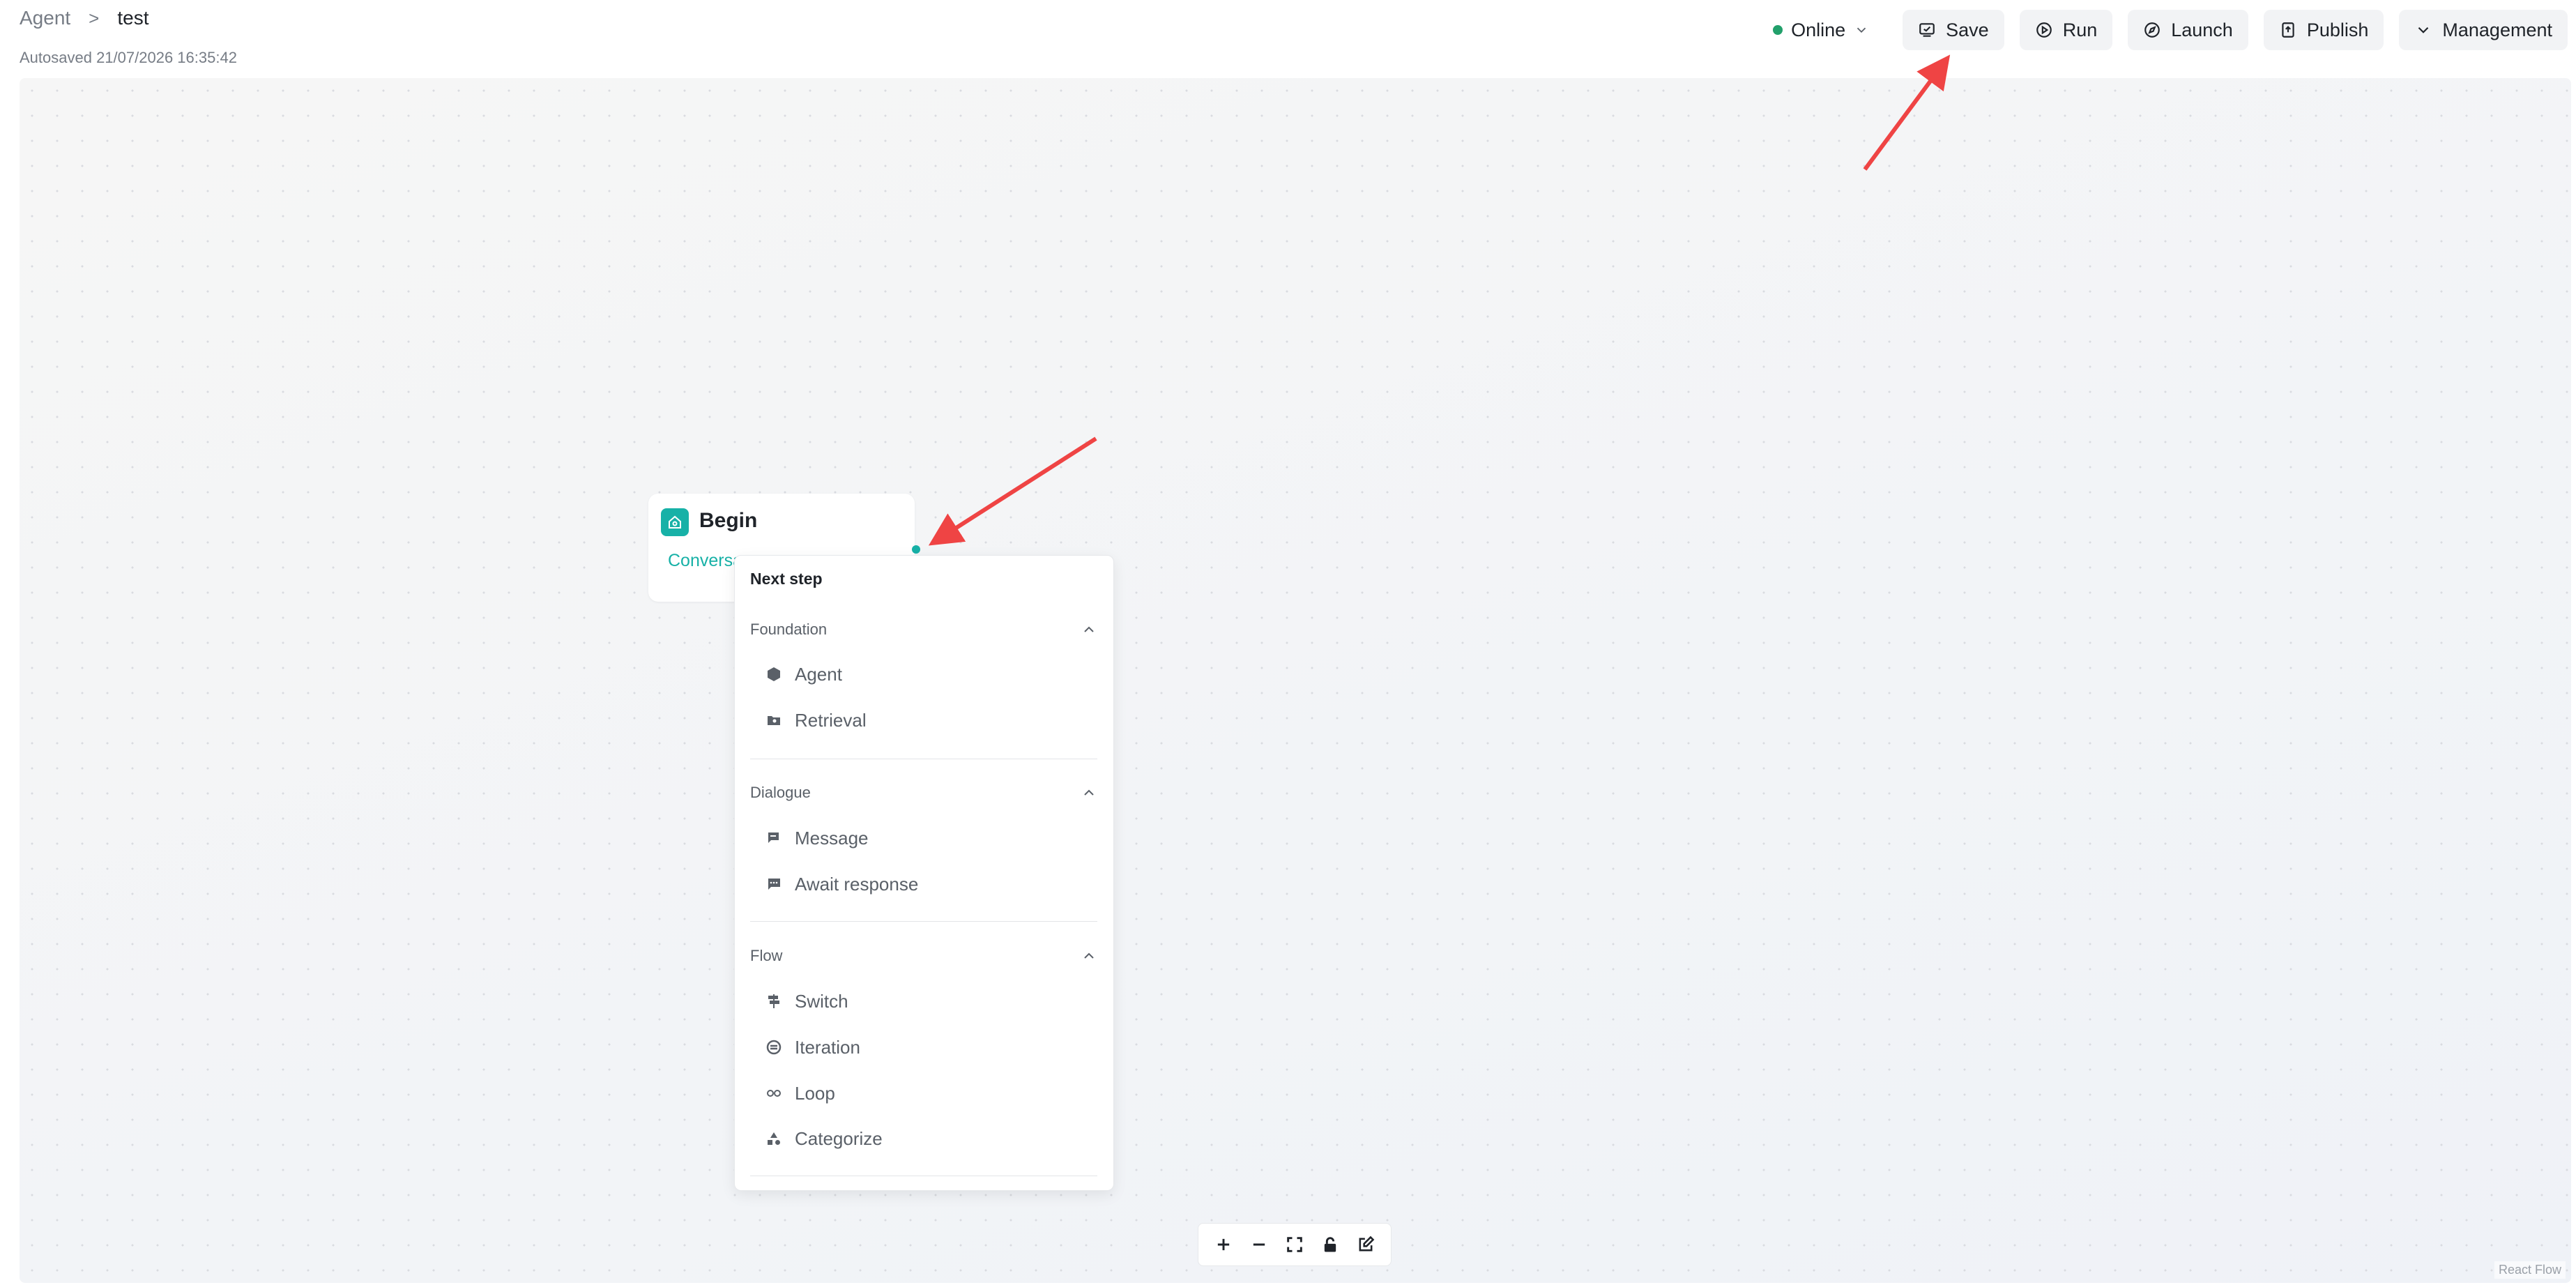 The height and width of the screenshot is (1285, 2576). I want to click on cube-icon, so click(774, 674).